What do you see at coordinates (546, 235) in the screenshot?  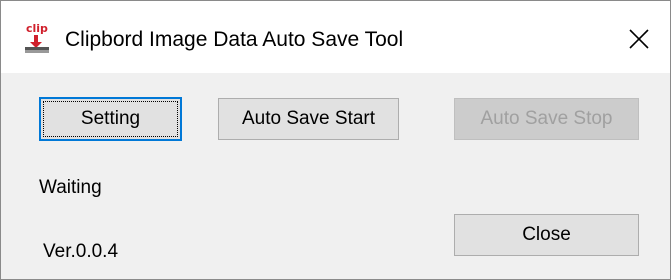 I see `close-button: Close` at bounding box center [546, 235].